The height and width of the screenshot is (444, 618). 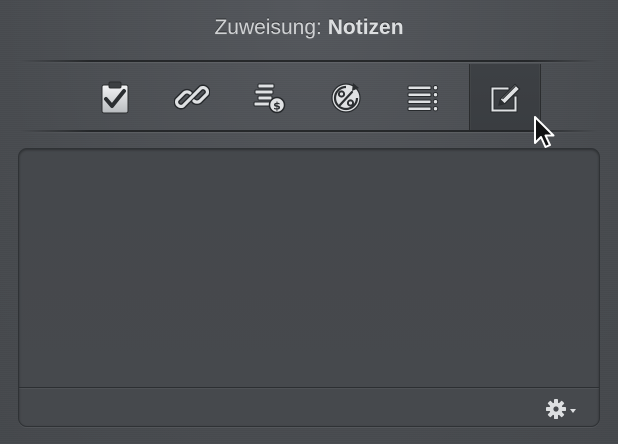 What do you see at coordinates (365, 27) in the screenshot?
I see `title-value: Notizen` at bounding box center [365, 27].